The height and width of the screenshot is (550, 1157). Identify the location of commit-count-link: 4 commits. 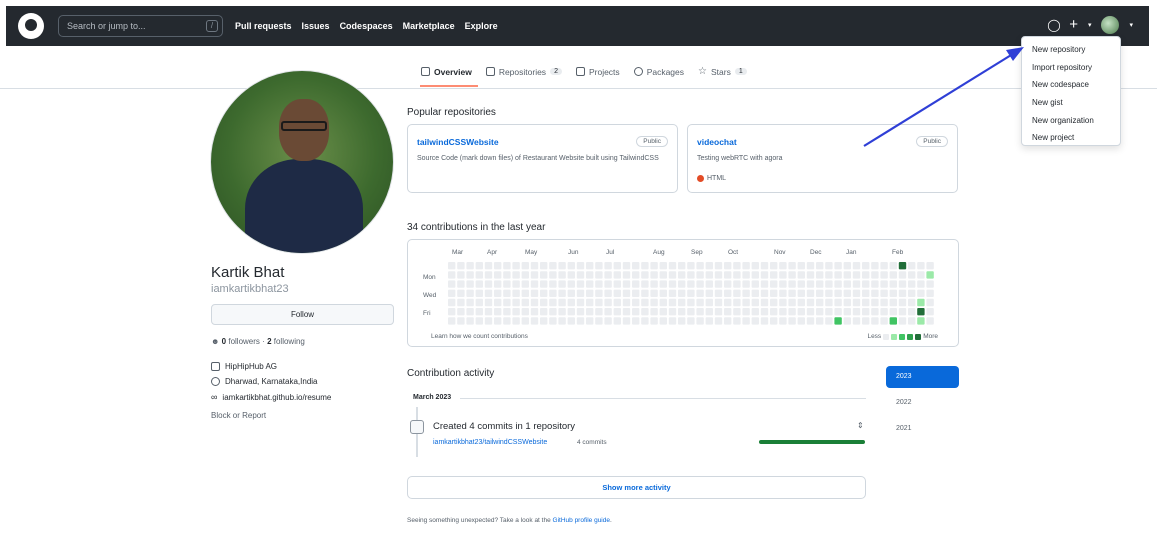
(592, 442).